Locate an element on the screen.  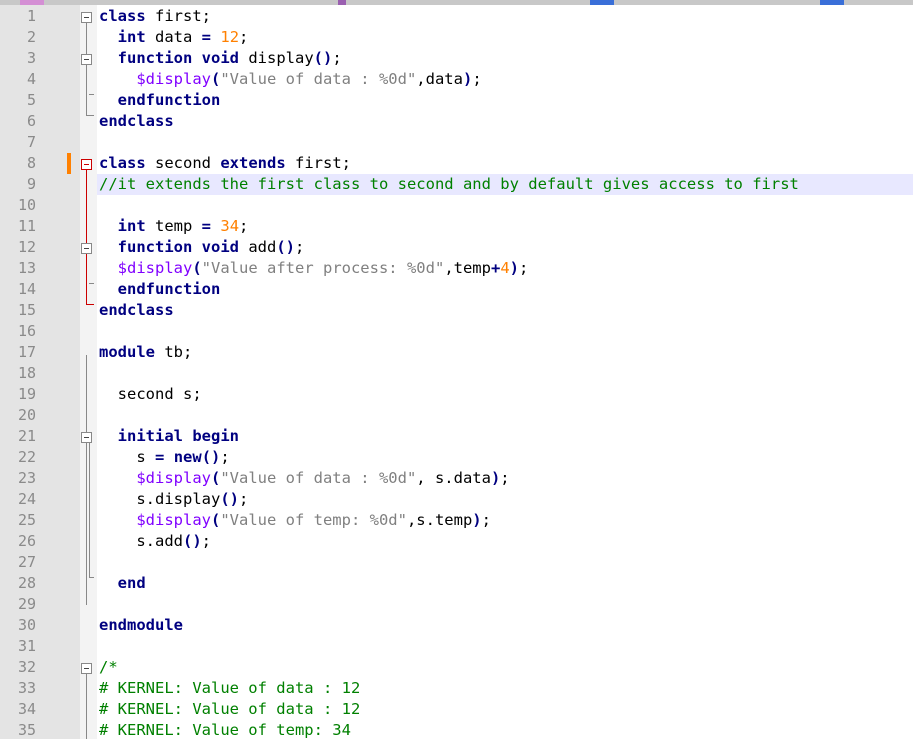
code-token: "Value after process: %0d" is located at coordinates (323, 268).